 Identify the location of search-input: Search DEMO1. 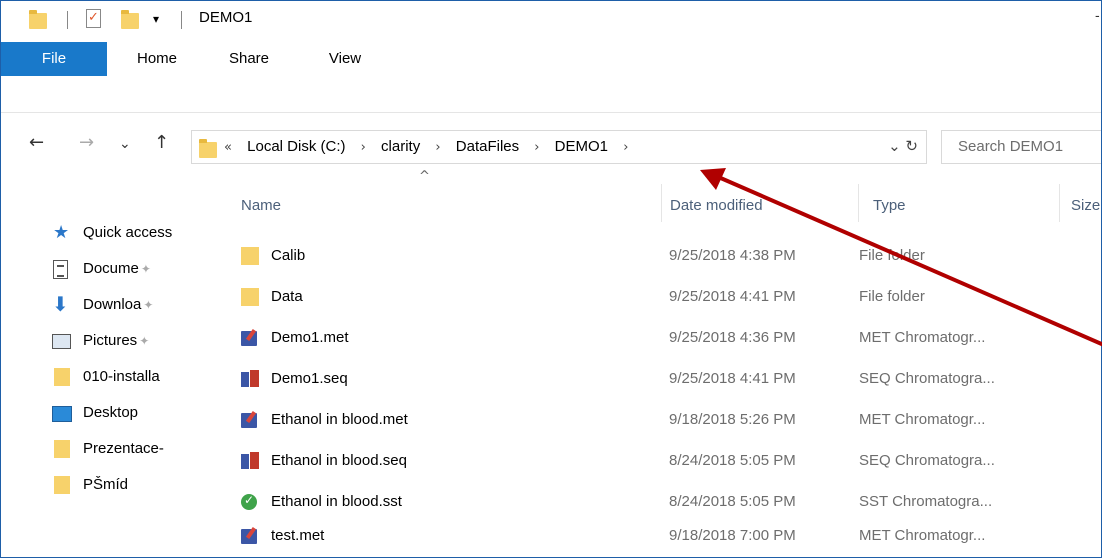
(1021, 147).